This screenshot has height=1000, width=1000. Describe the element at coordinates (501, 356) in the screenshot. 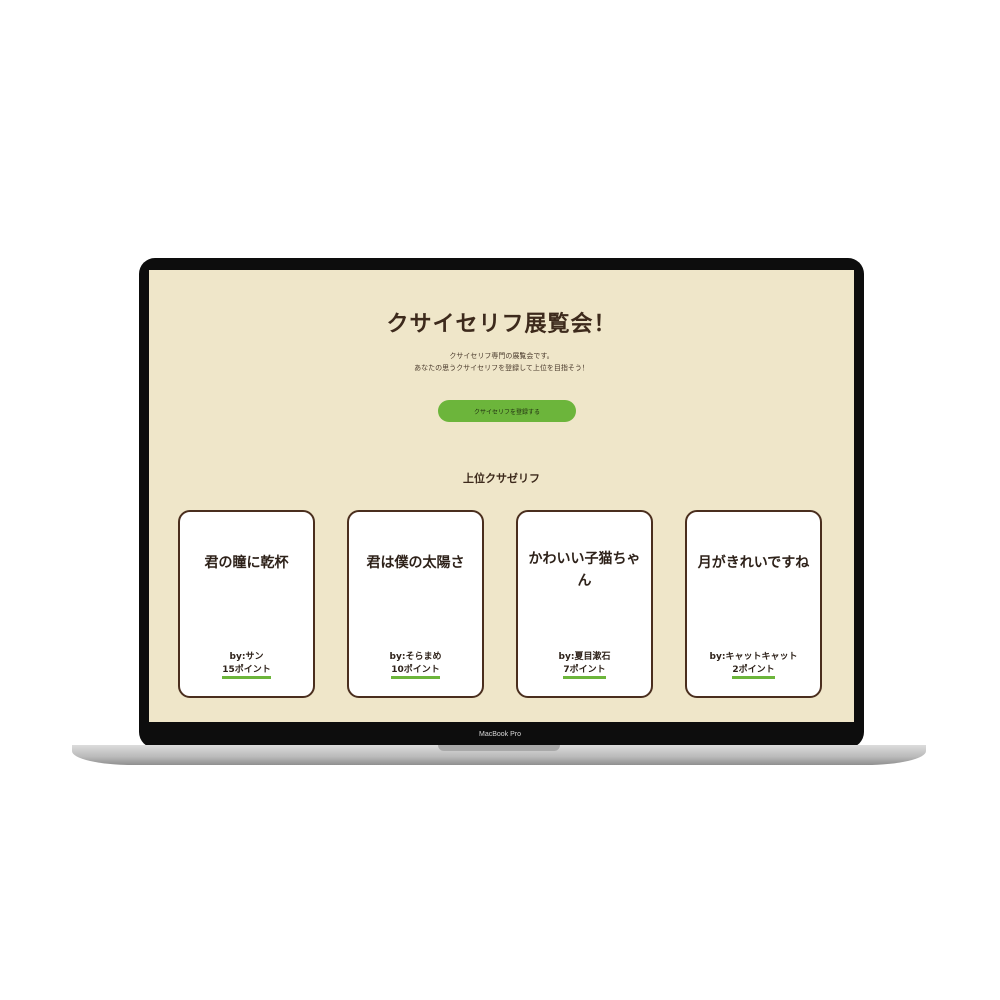

I see `description-line-1: クサイセリフ専門の展覧会です。` at that location.